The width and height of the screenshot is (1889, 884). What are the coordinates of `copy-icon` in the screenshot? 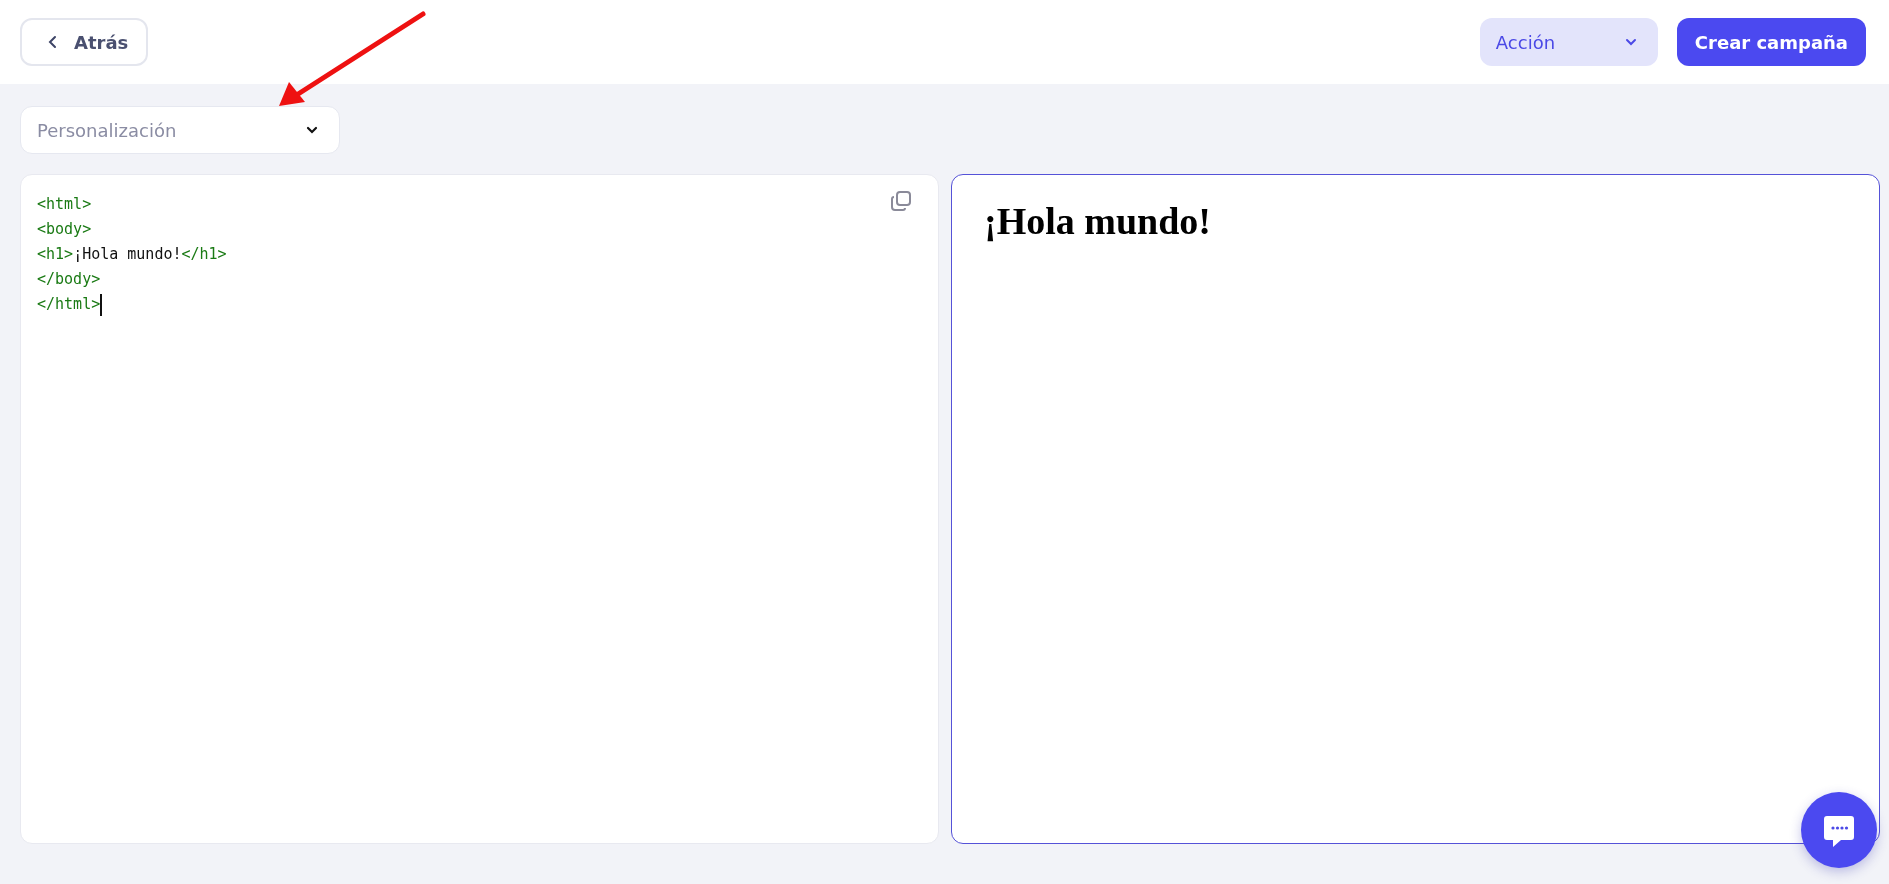 It's located at (901, 201).